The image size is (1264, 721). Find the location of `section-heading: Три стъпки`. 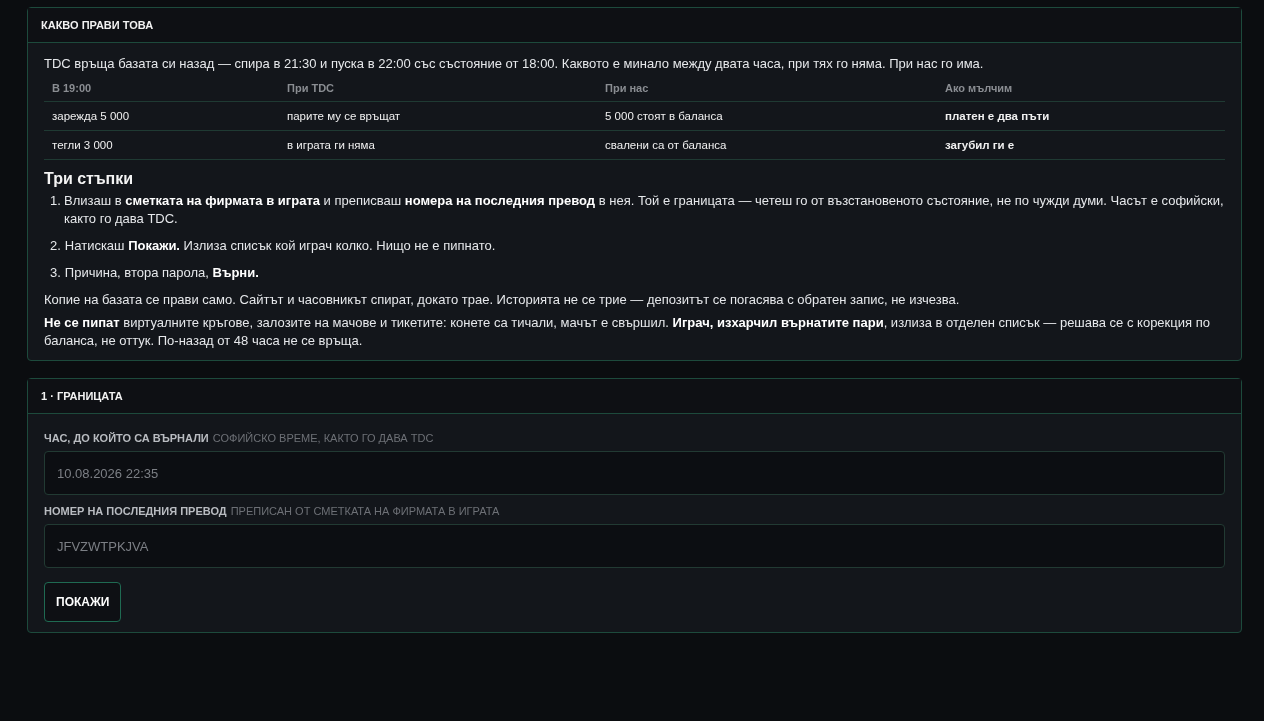

section-heading: Три стъпки is located at coordinates (89, 179).